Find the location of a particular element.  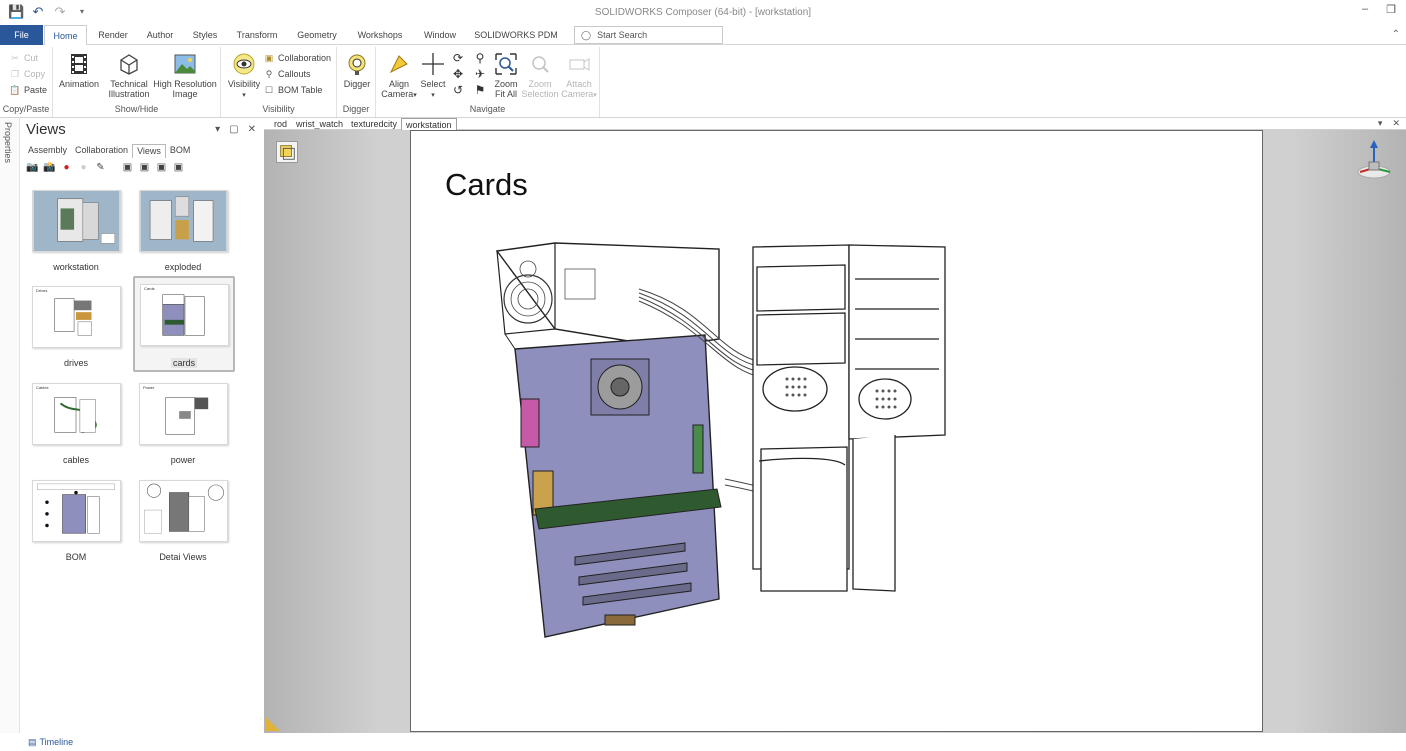

view-preview: Power is located at coordinates (183, 414).